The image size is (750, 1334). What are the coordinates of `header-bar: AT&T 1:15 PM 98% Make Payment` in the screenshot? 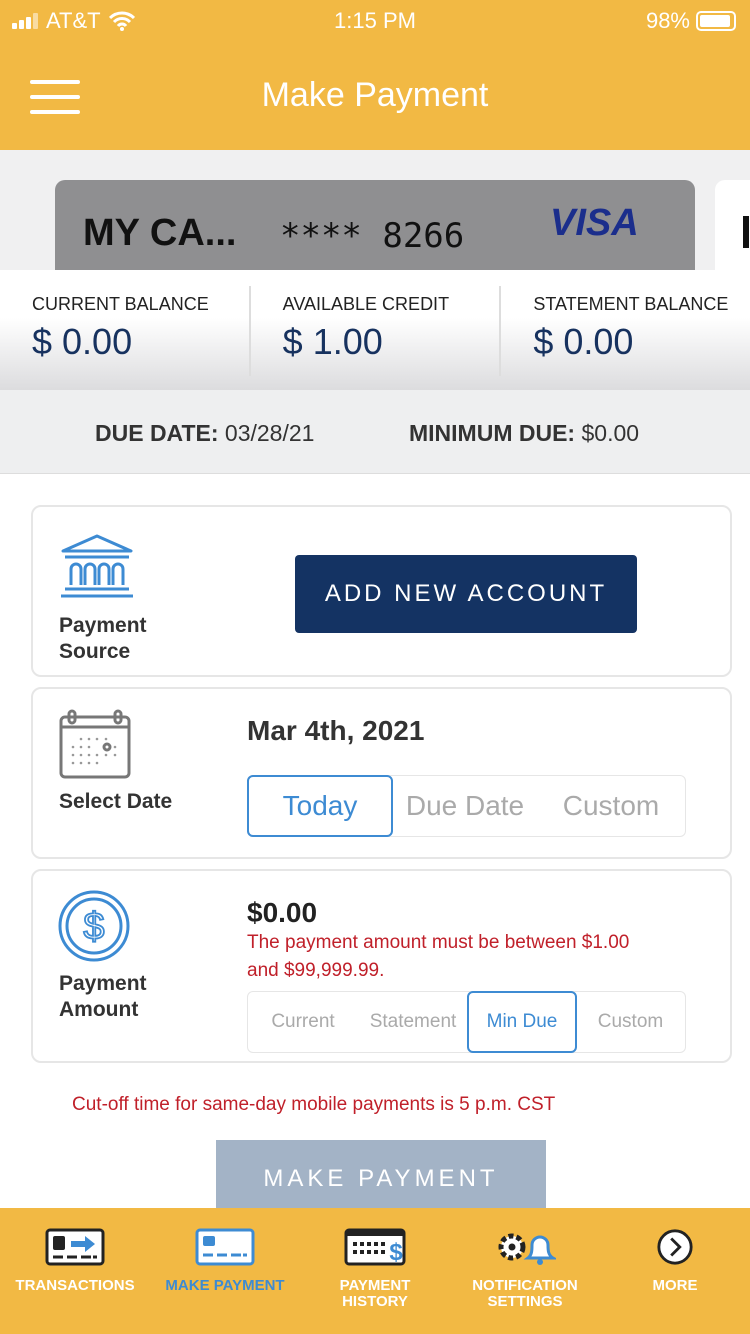 It's located at (375, 75).